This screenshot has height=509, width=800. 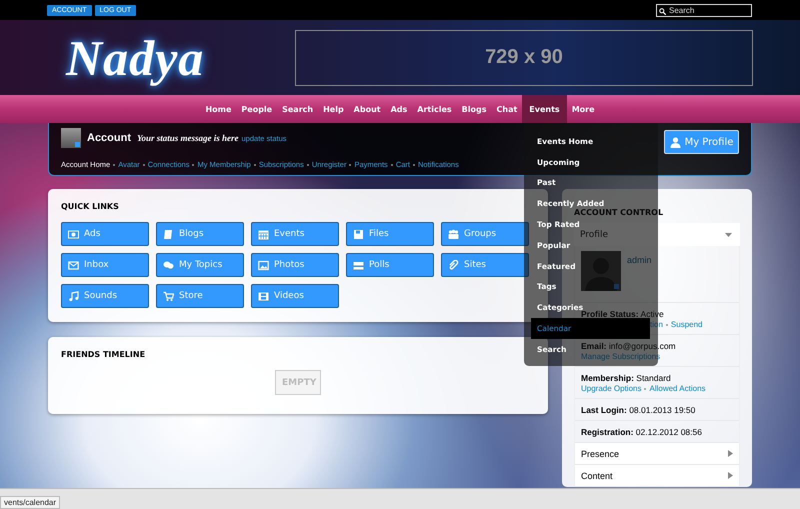 What do you see at coordinates (657, 453) in the screenshot?
I see `expandable-row: Presence` at bounding box center [657, 453].